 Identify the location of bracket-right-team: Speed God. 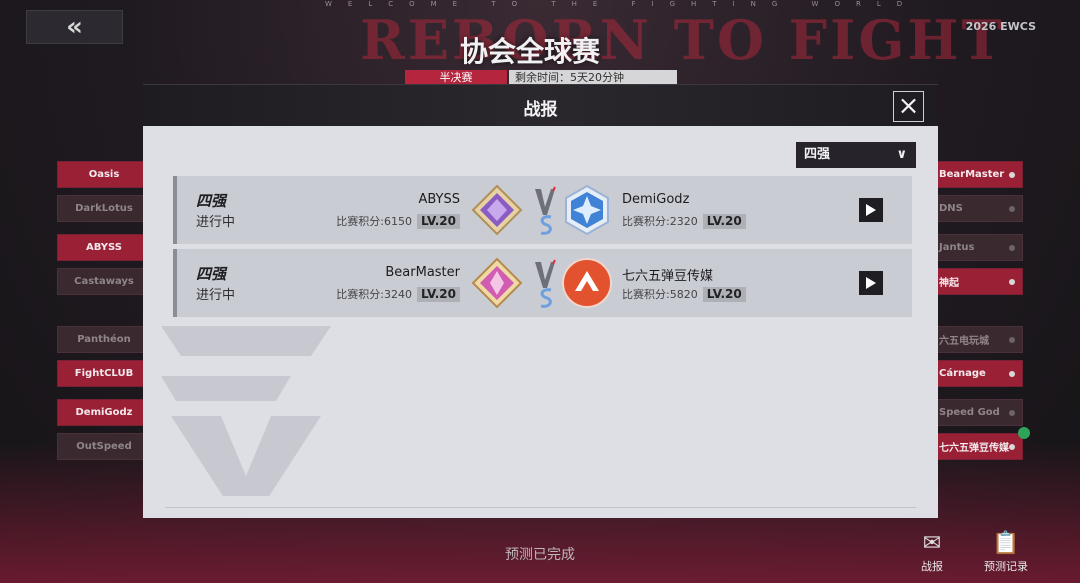
(978, 412).